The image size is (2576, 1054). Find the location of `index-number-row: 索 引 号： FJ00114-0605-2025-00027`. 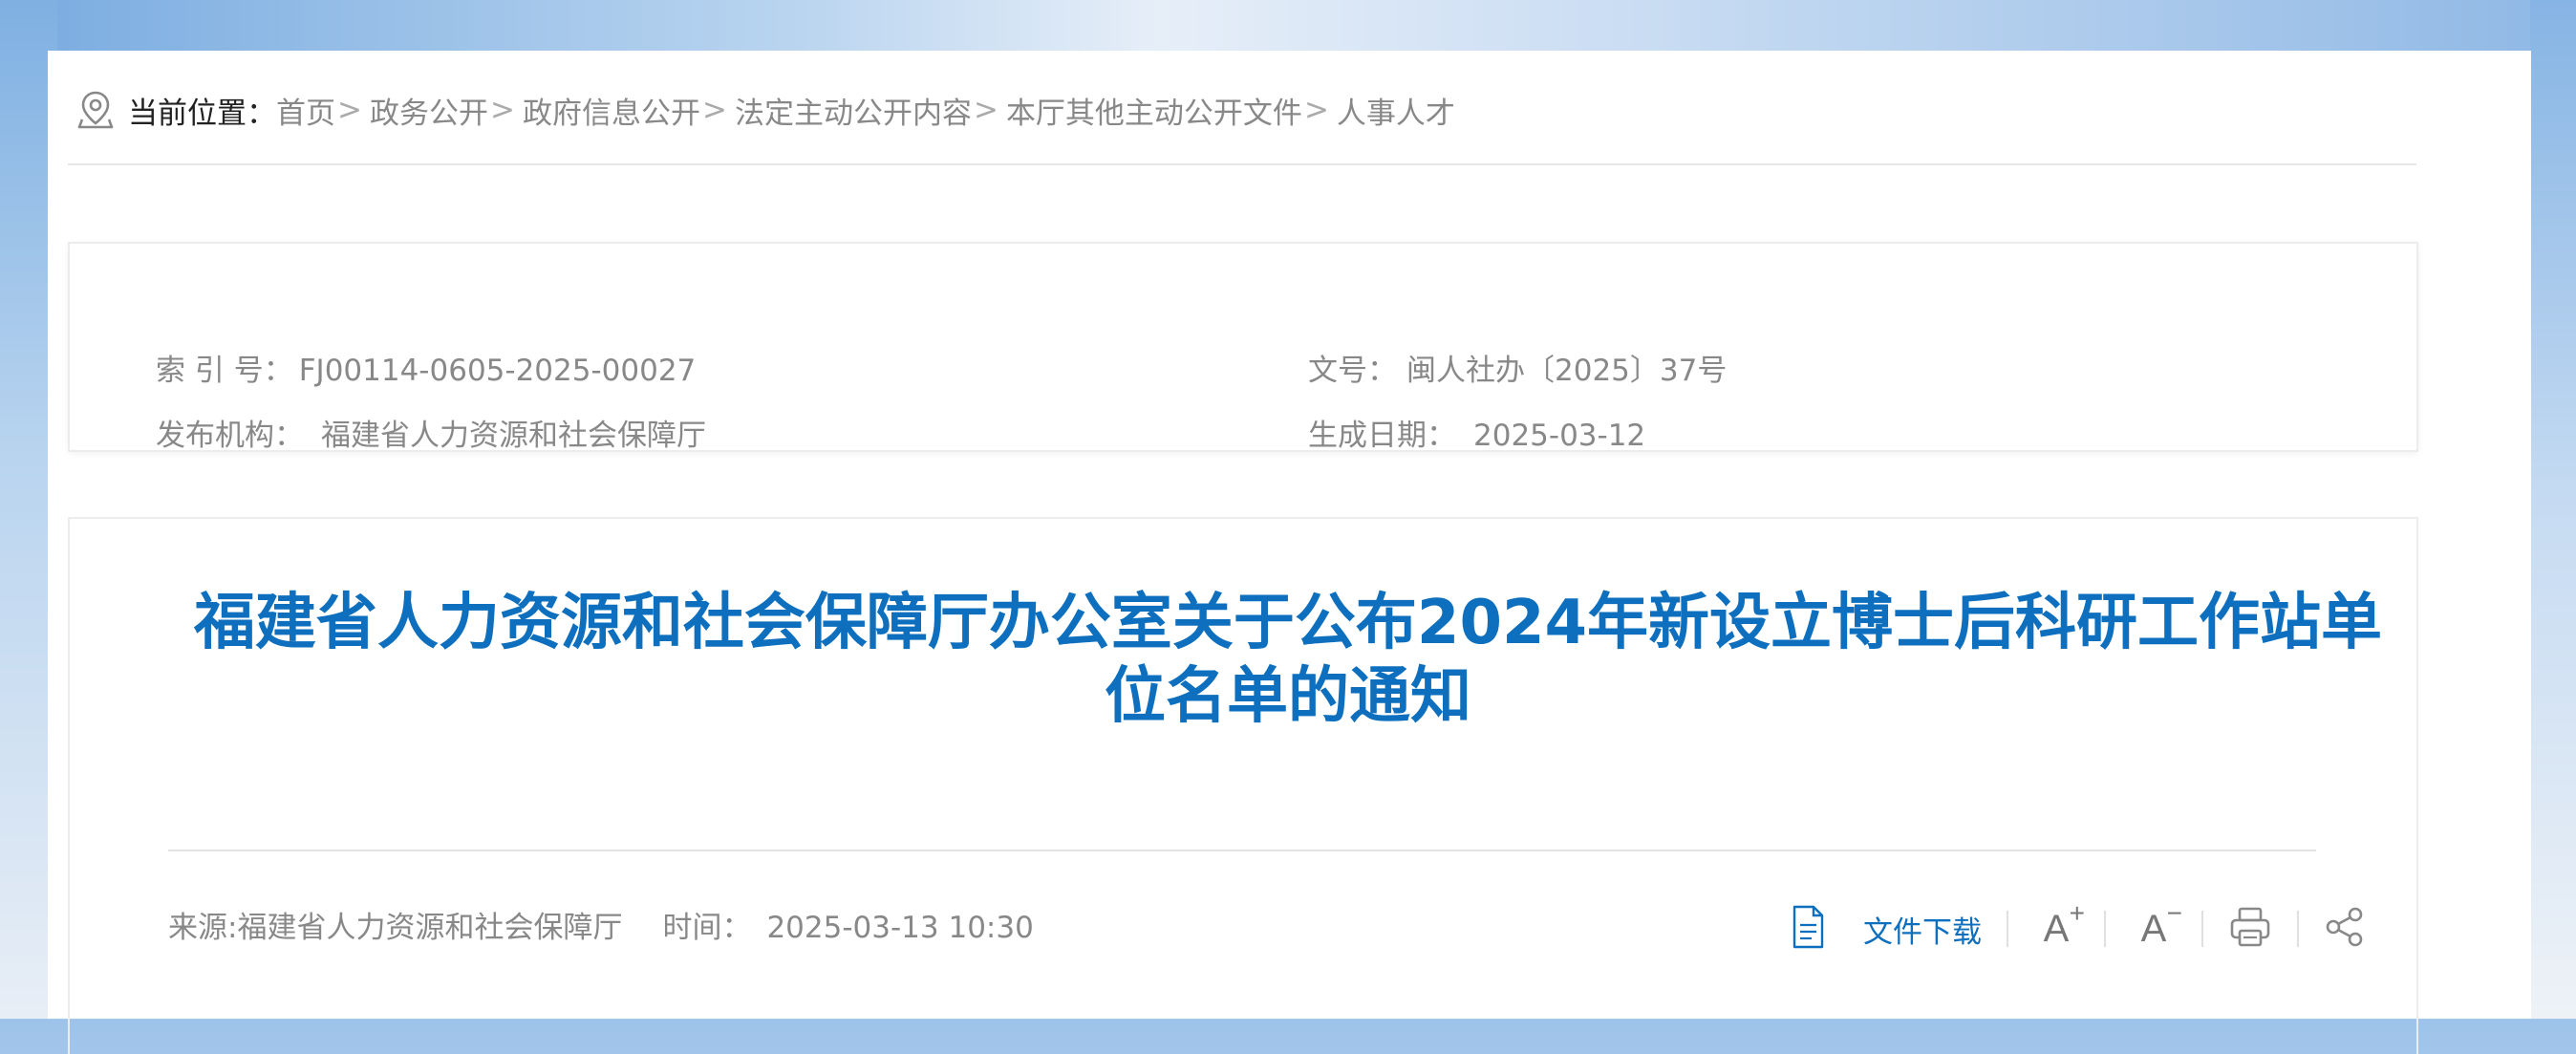

index-number-row: 索 引 号： FJ00114-0605-2025-00027 is located at coordinates (426, 367).